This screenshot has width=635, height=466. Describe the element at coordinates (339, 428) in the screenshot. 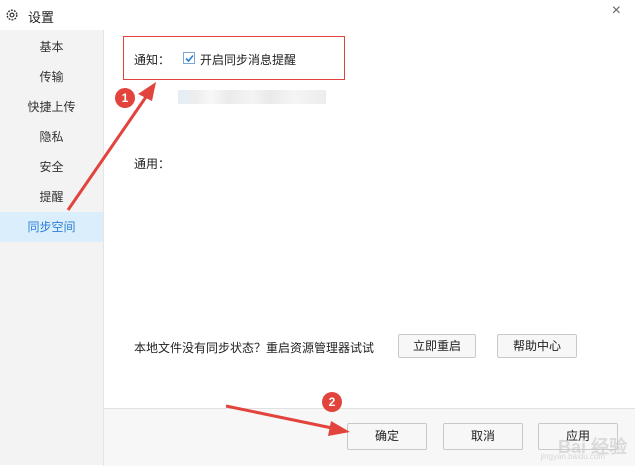

I see `arrow-2-head` at that location.